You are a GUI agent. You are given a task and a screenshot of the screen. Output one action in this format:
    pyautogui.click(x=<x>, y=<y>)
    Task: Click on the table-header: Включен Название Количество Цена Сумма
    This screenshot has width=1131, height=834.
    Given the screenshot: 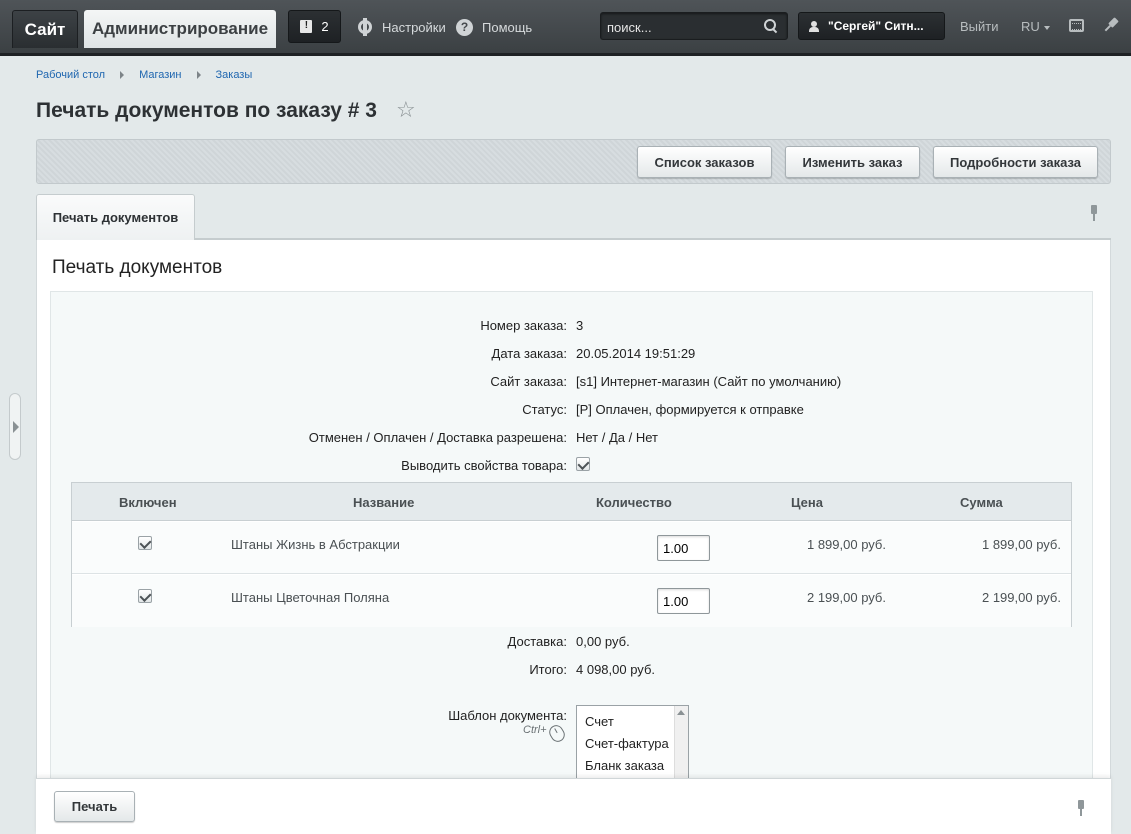 What is the action you would take?
    pyautogui.click(x=571, y=502)
    